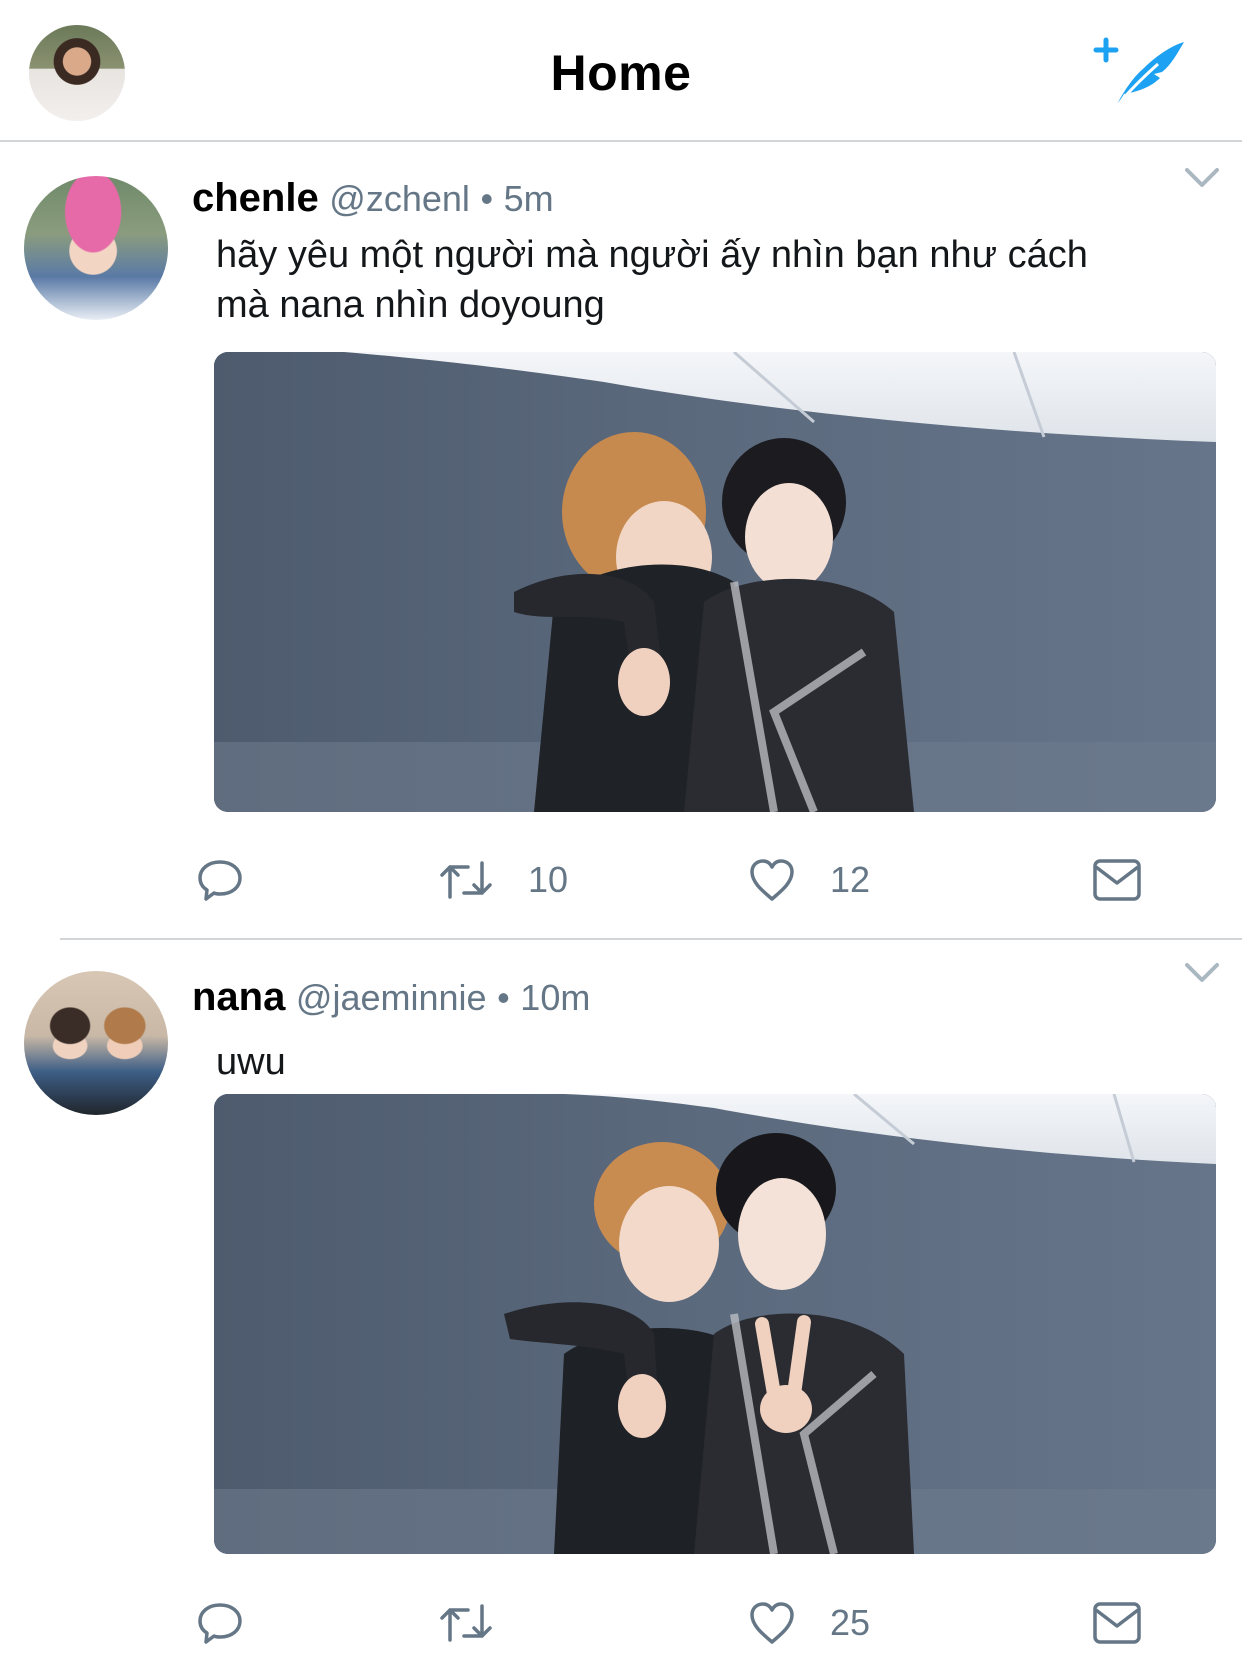 Image resolution: width=1242 pixels, height=1670 pixels. What do you see at coordinates (621, 880) in the screenshot?
I see `tweet-actions: 10 12` at bounding box center [621, 880].